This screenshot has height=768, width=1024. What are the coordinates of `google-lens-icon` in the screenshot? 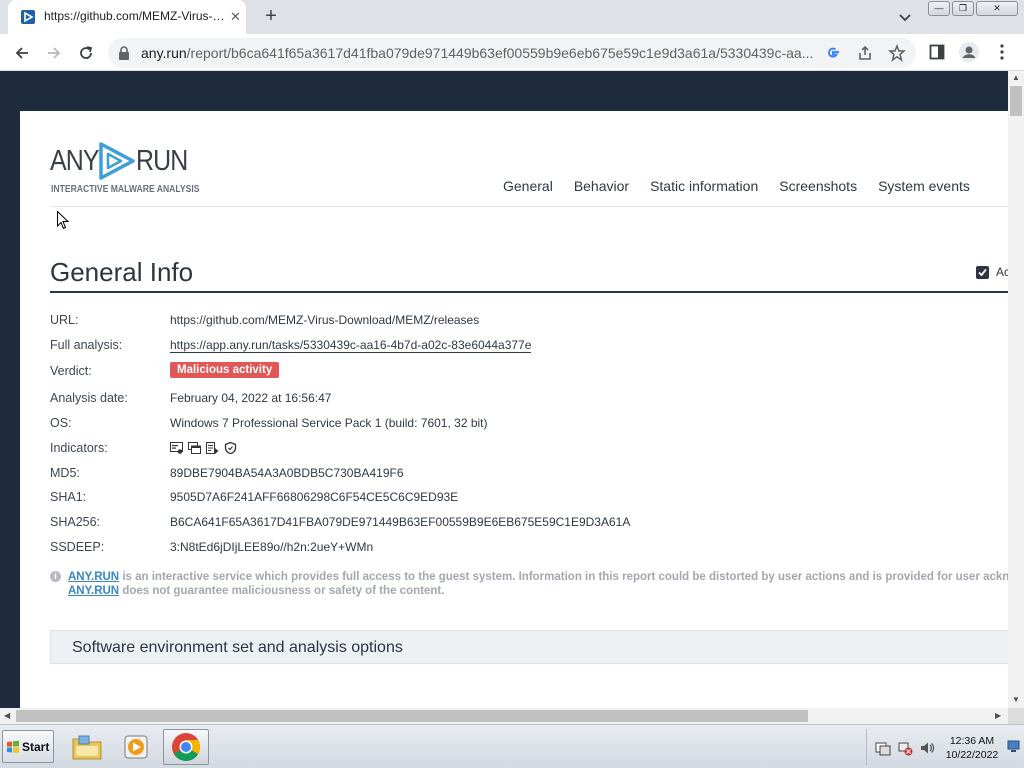 It's located at (833, 53).